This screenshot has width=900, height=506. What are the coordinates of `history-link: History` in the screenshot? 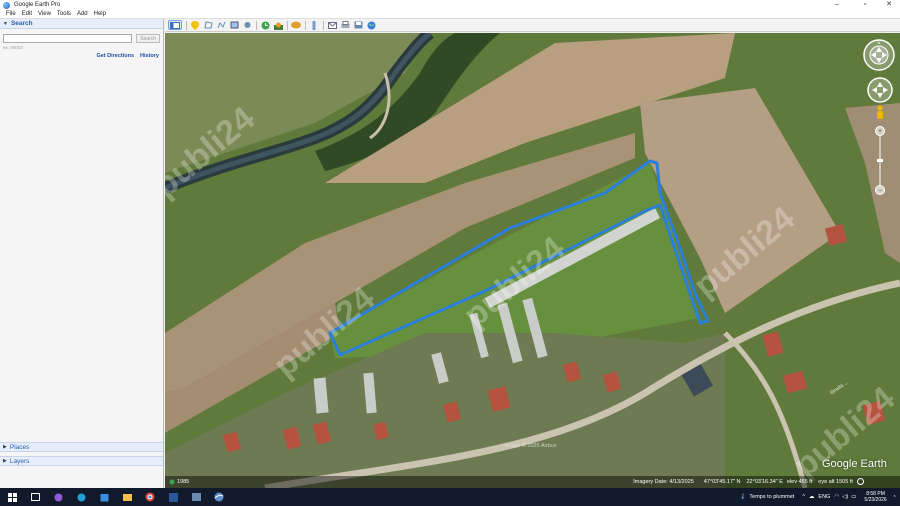 It's located at (149, 56).